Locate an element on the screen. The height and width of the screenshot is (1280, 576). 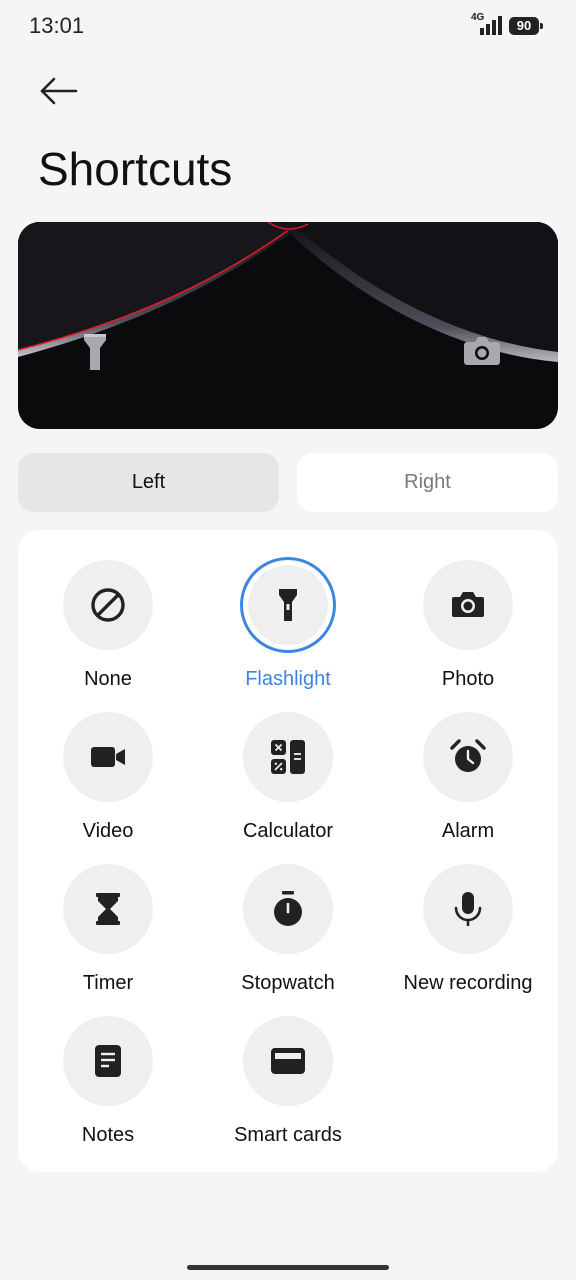
back-button is located at coordinates (60, 92).